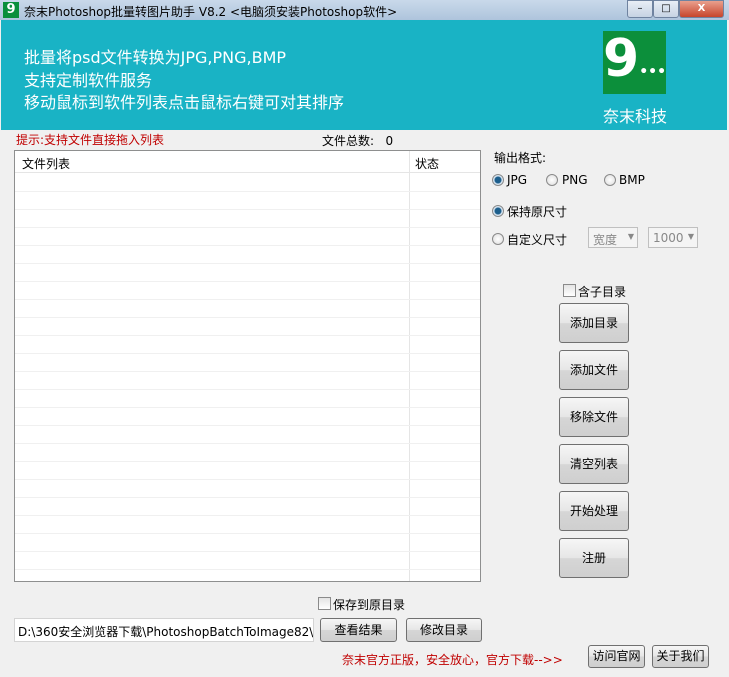  I want to click on size-select: 1000 ▼, so click(673, 237).